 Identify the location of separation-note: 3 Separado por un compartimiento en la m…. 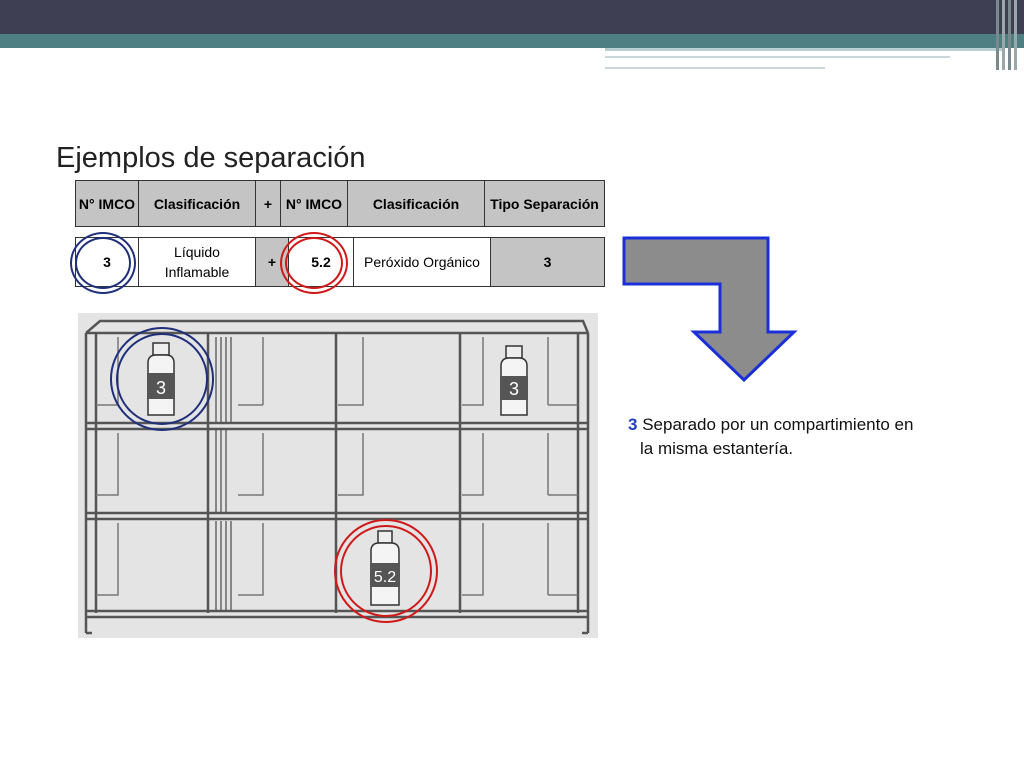
(798, 437).